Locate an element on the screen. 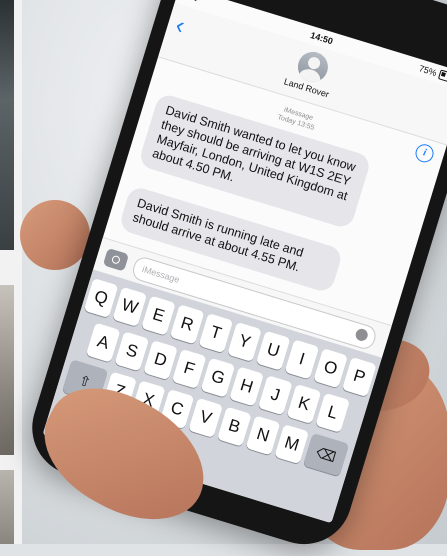  left-photo-top is located at coordinates (7, 125).